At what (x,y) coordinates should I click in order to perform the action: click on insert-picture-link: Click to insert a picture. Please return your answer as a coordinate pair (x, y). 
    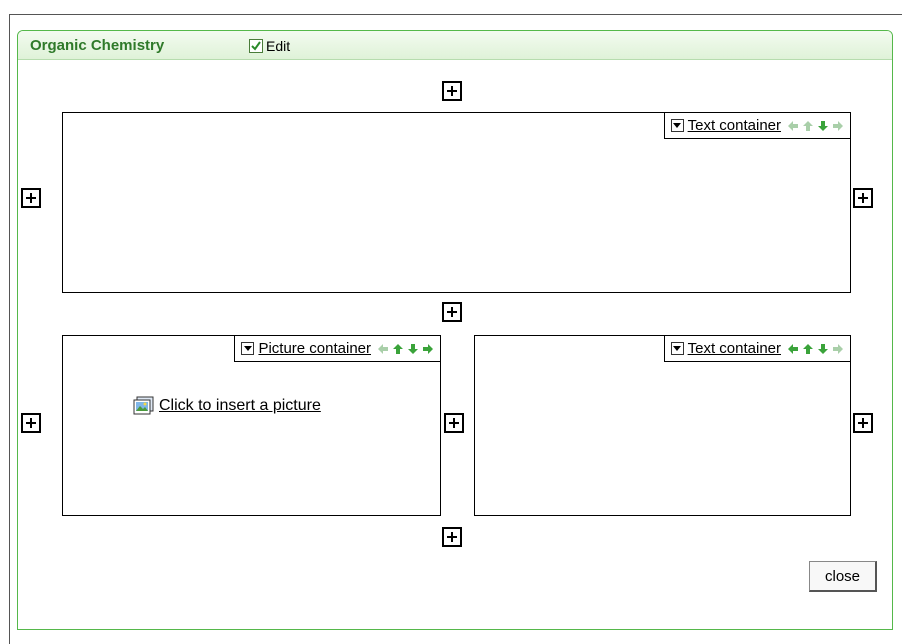
    Looking at the image, I should click on (227, 406).